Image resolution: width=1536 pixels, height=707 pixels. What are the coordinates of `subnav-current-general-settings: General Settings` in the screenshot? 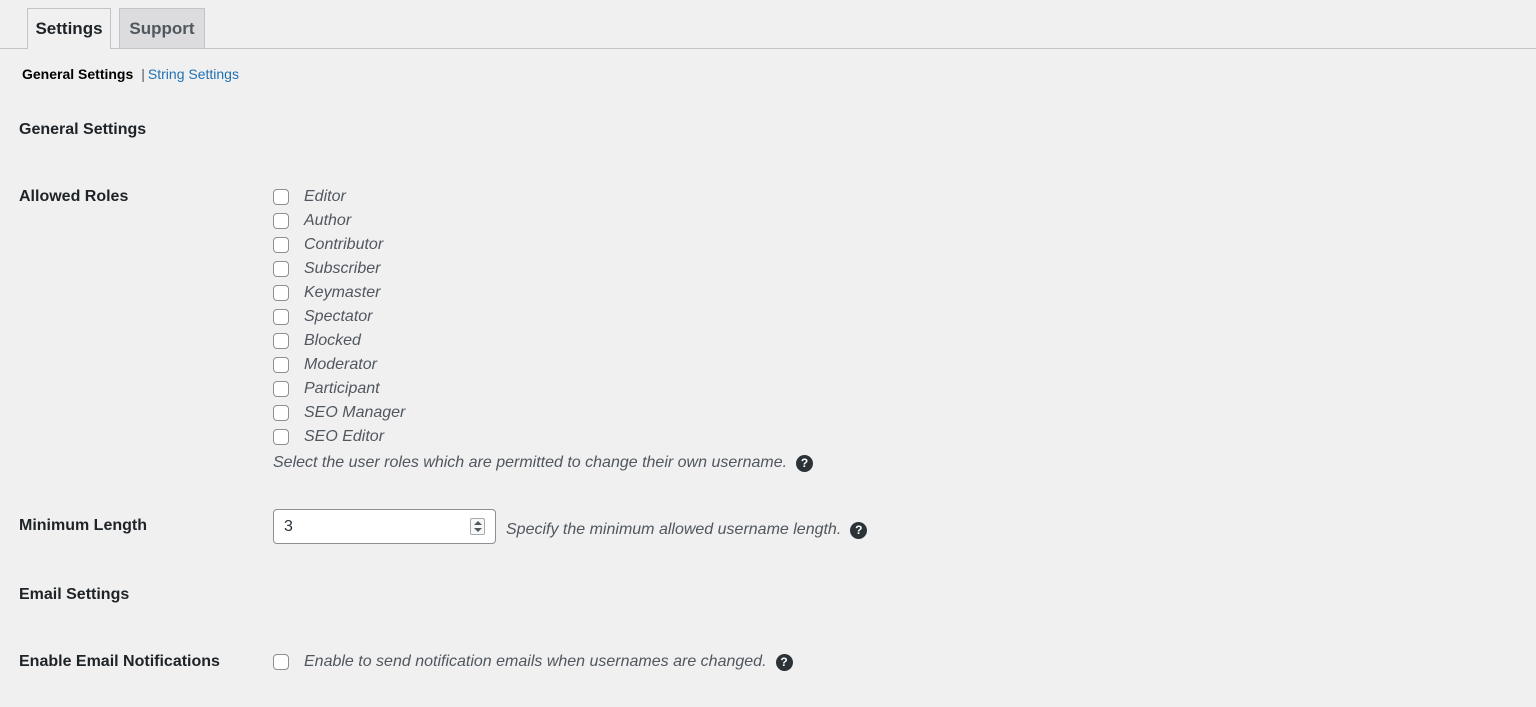 It's located at (78, 74).